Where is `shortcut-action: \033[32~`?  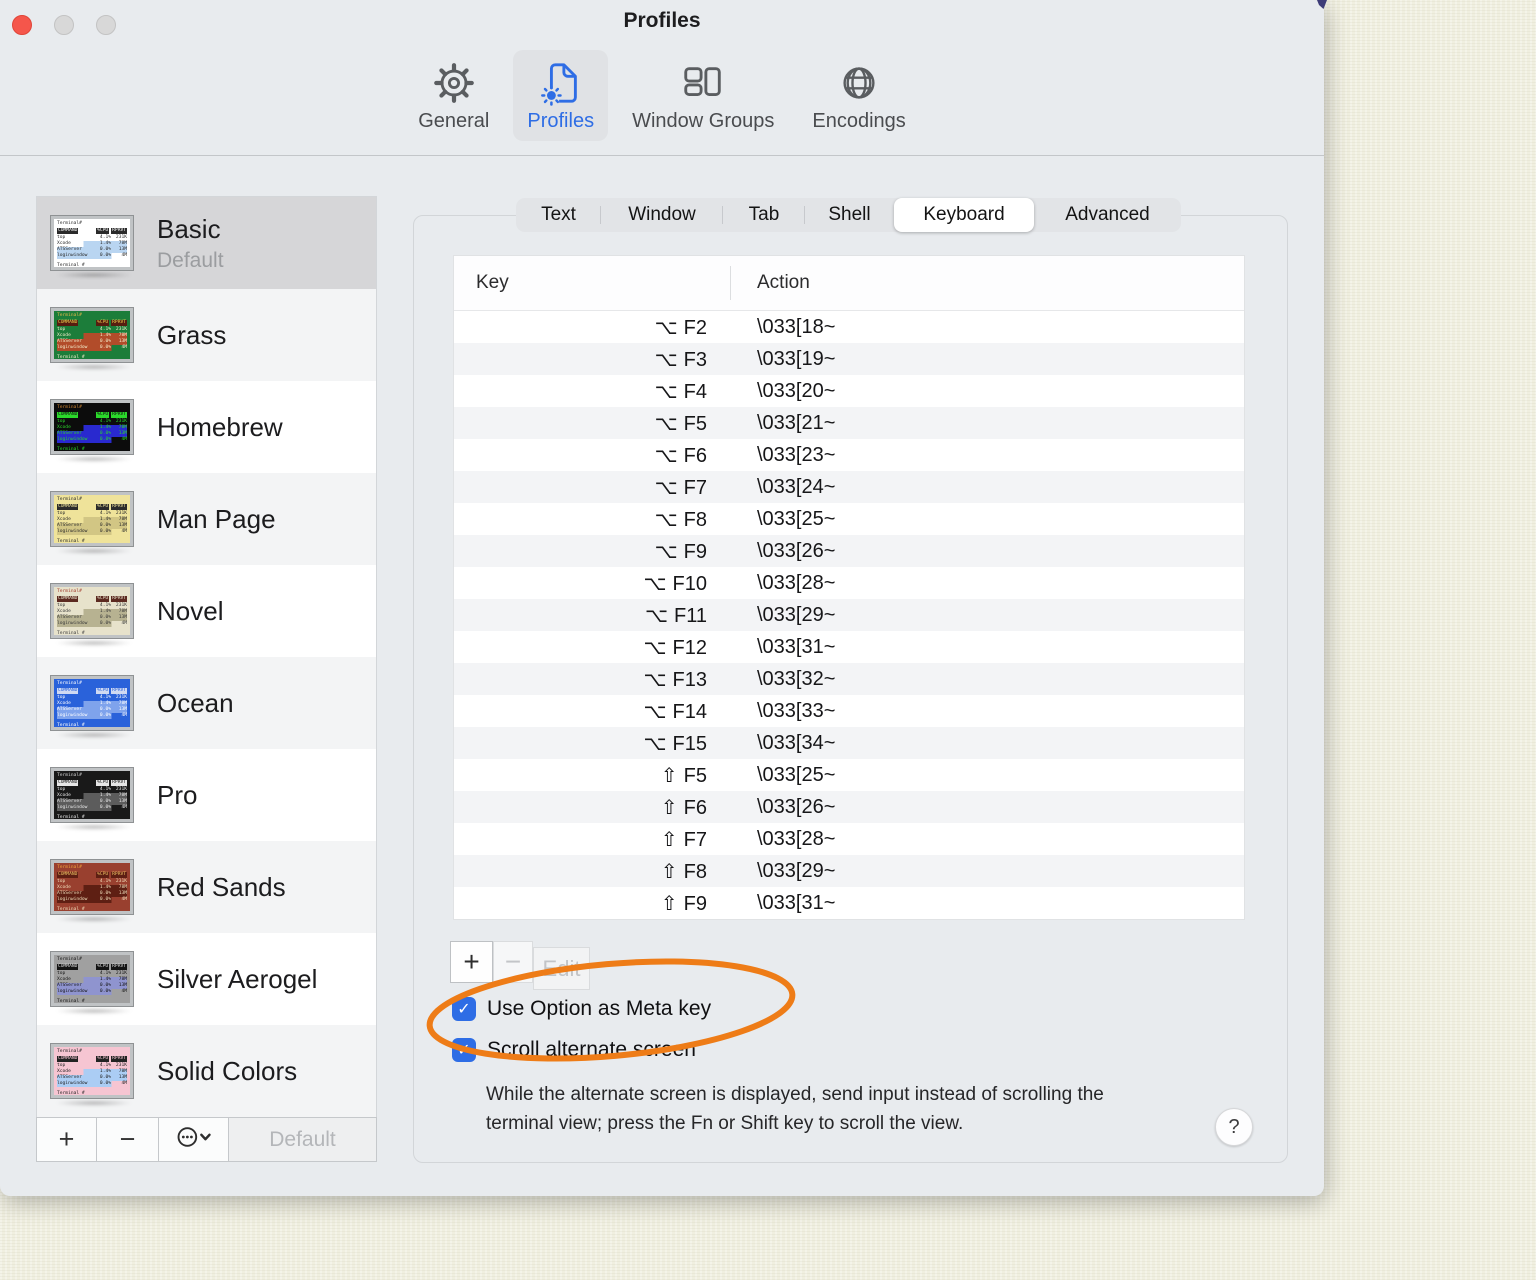
shortcut-action: \033[32~ is located at coordinates (796, 678).